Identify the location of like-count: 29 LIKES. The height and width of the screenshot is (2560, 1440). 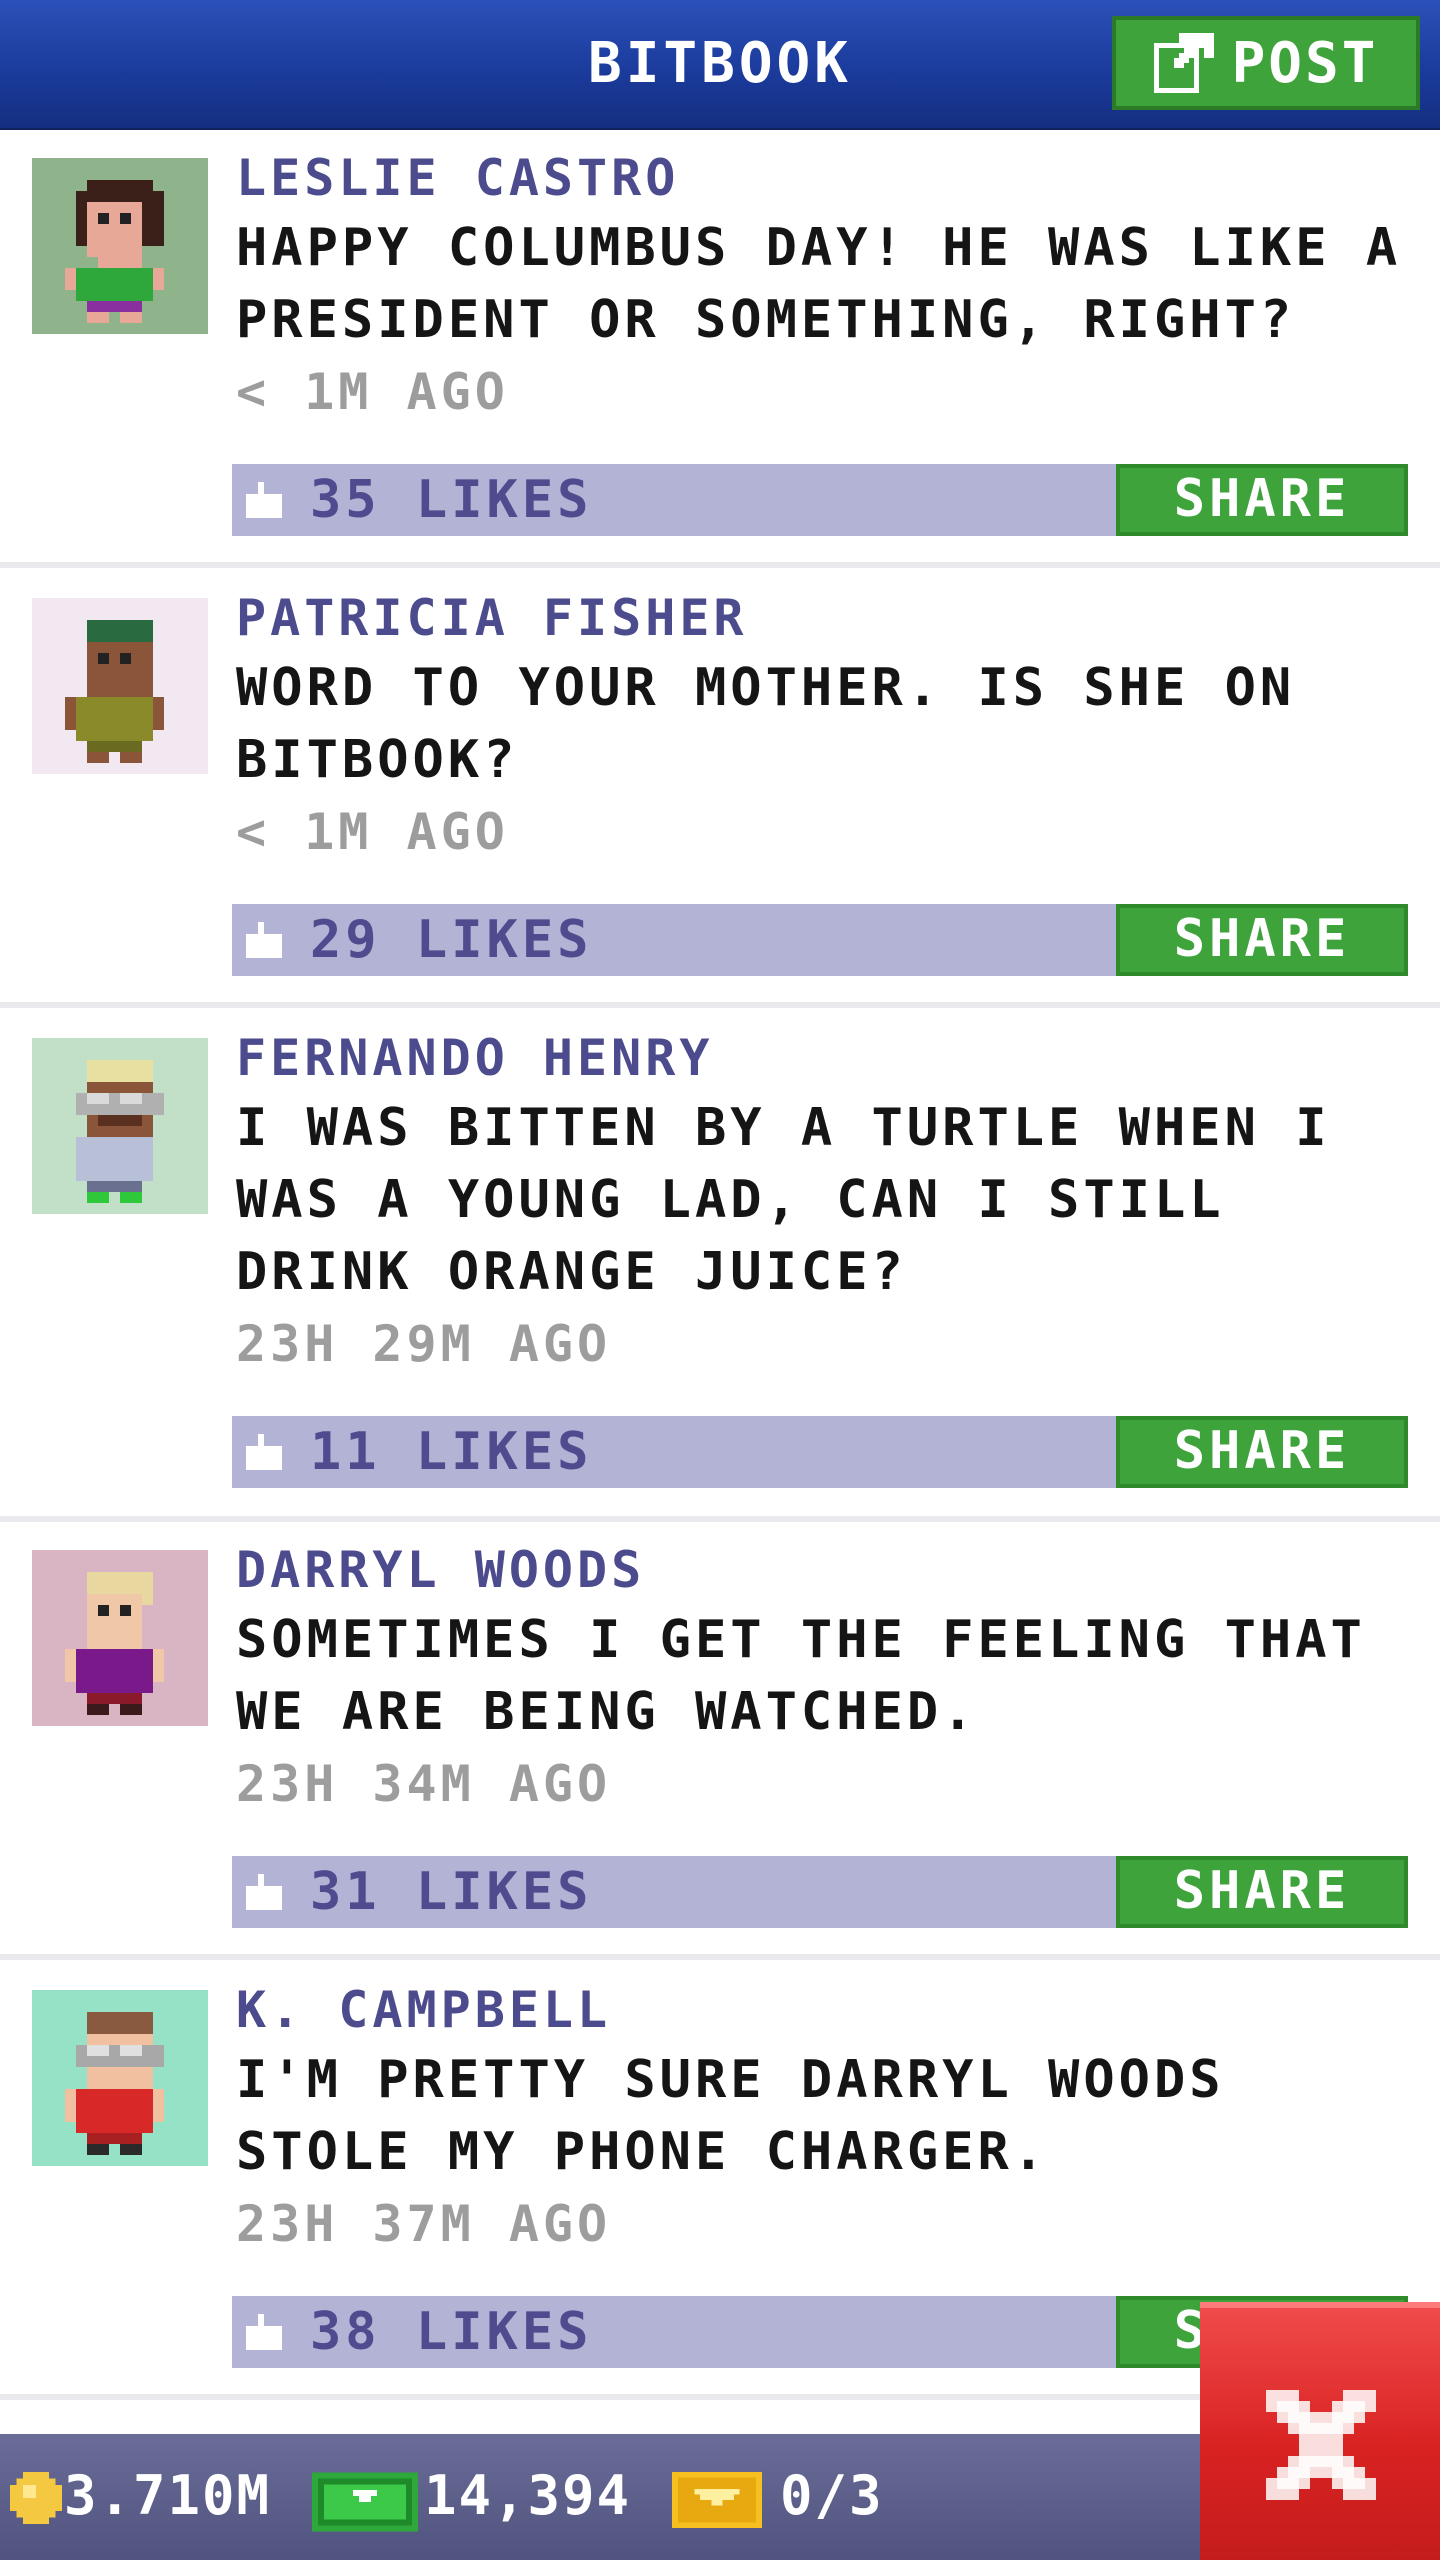
(451, 940).